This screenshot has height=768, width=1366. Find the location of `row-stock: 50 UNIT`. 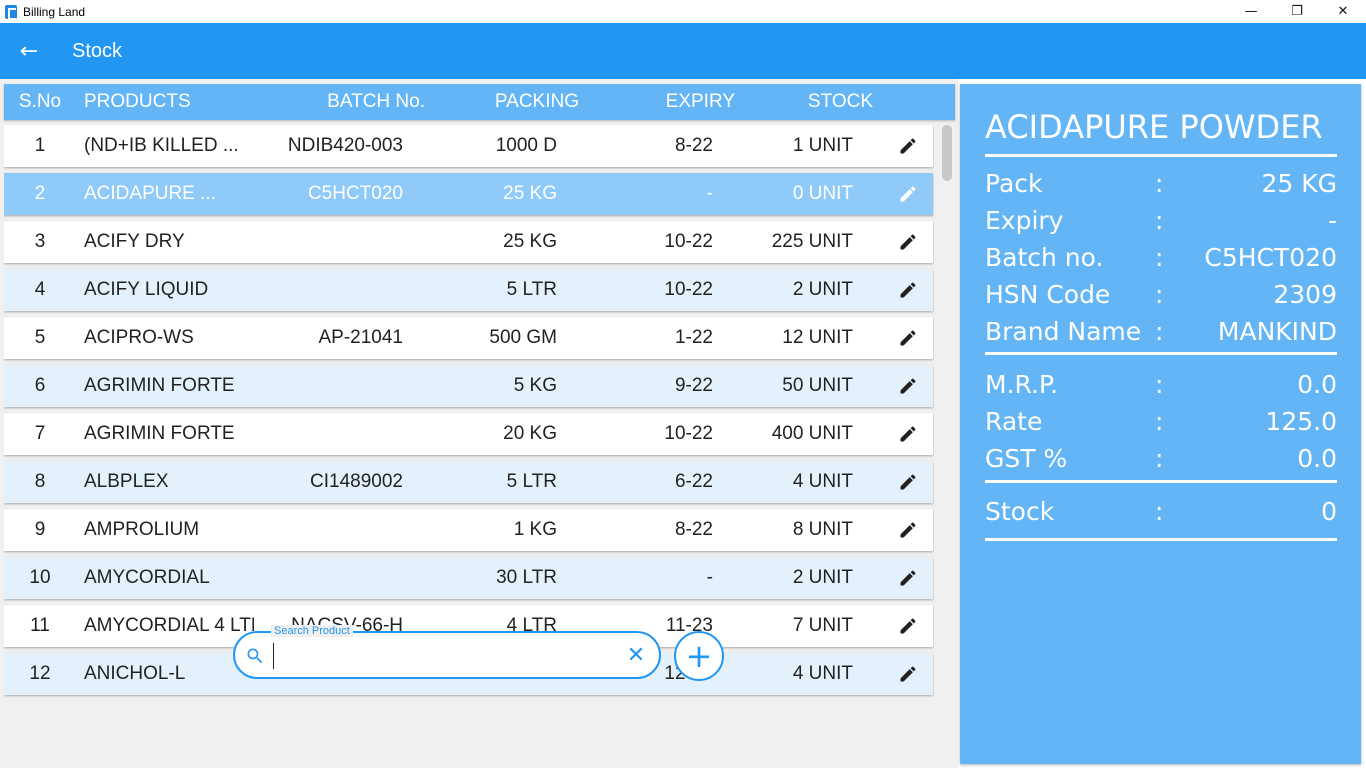

row-stock: 50 UNIT is located at coordinates (817, 385).